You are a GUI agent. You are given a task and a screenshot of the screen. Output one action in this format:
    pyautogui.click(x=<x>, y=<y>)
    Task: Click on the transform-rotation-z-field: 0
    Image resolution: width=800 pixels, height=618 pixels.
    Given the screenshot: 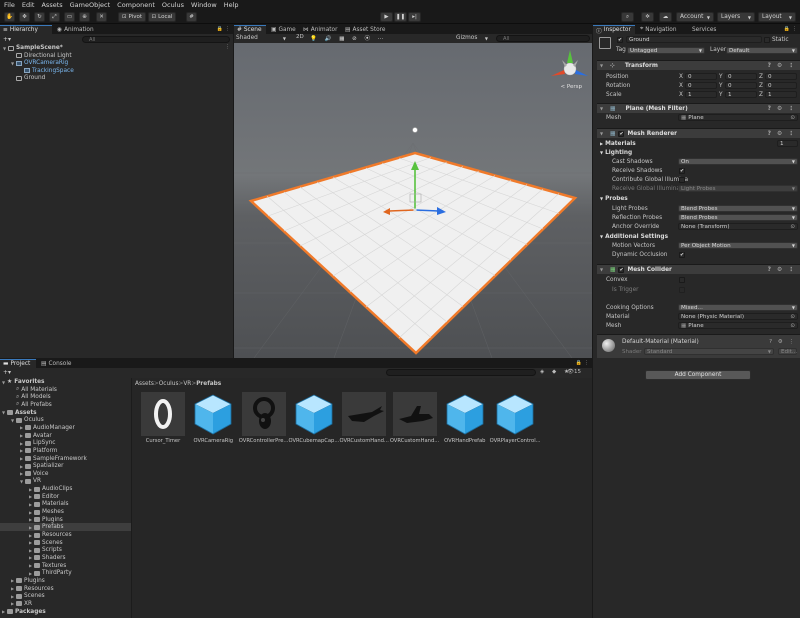 What is the action you would take?
    pyautogui.click(x=781, y=85)
    